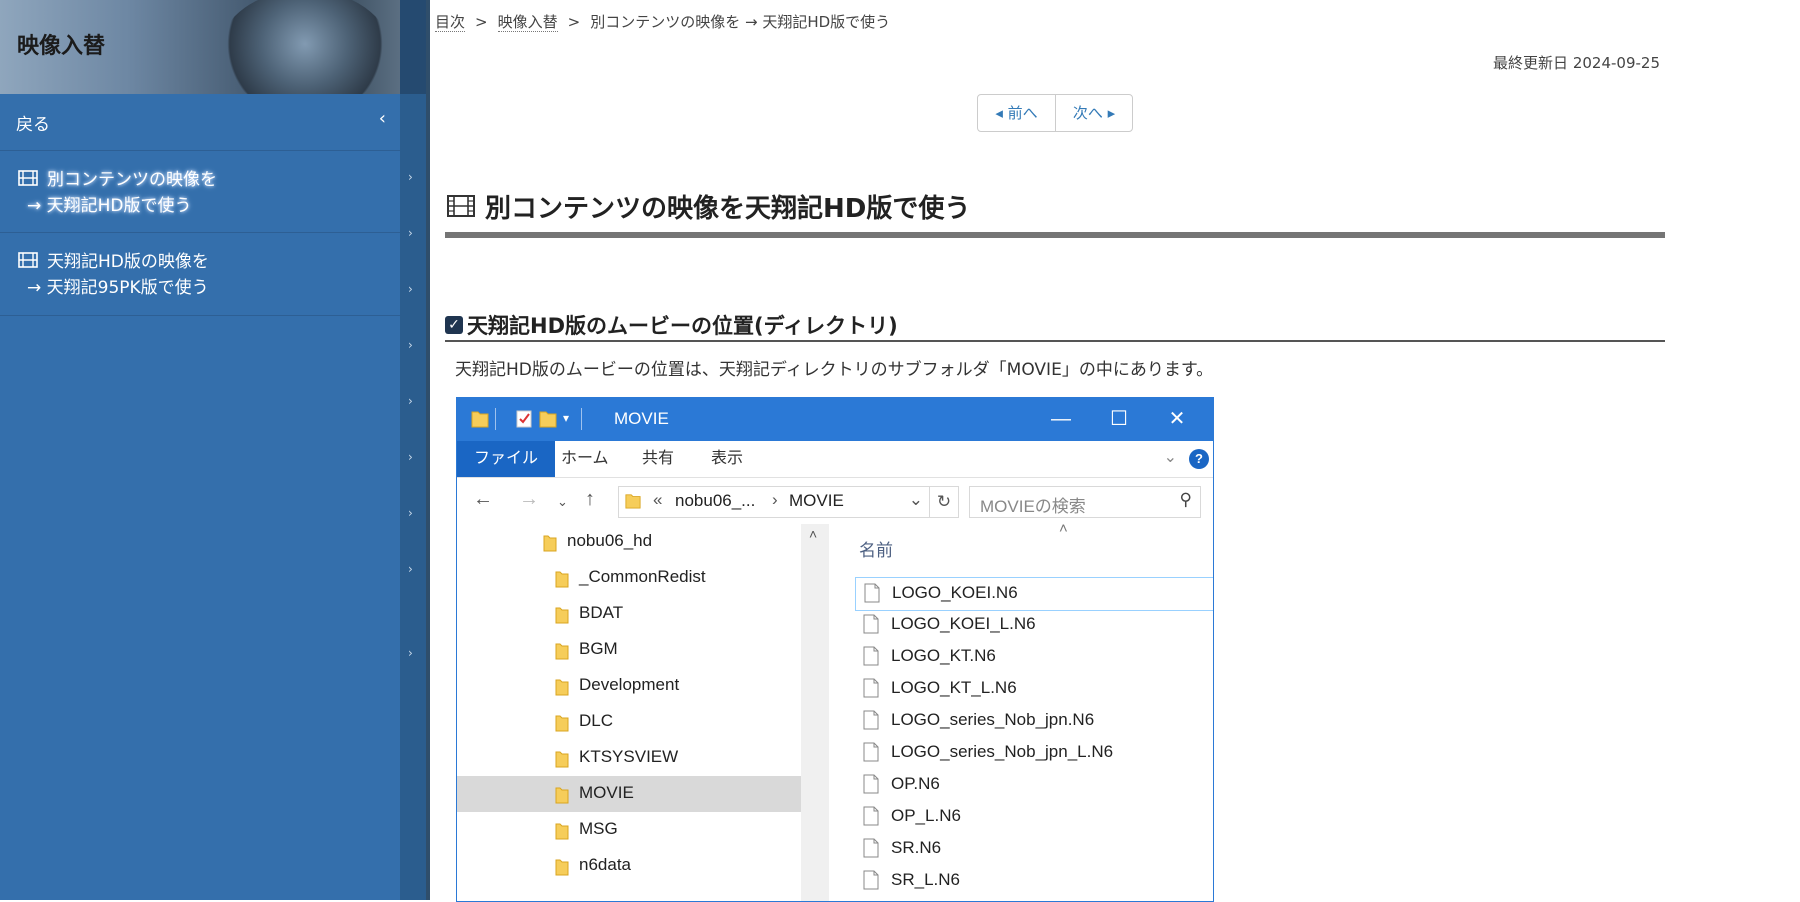 This screenshot has width=1800, height=902. I want to click on tree-item: n6data, so click(629, 866).